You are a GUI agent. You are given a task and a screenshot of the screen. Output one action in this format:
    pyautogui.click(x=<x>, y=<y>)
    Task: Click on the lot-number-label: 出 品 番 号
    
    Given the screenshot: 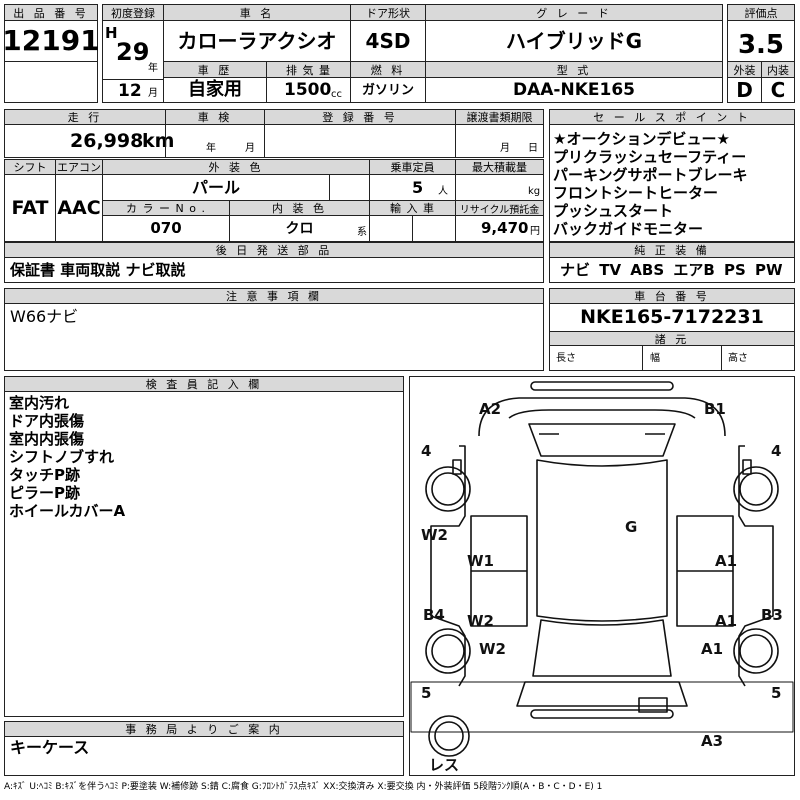 What is the action you would take?
    pyautogui.click(x=51, y=12)
    